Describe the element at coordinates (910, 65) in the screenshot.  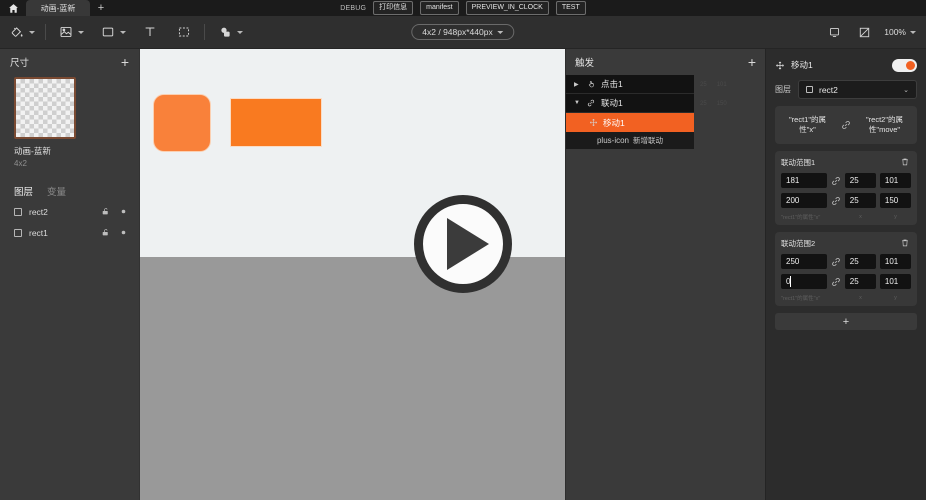
I see `toggle-knob` at that location.